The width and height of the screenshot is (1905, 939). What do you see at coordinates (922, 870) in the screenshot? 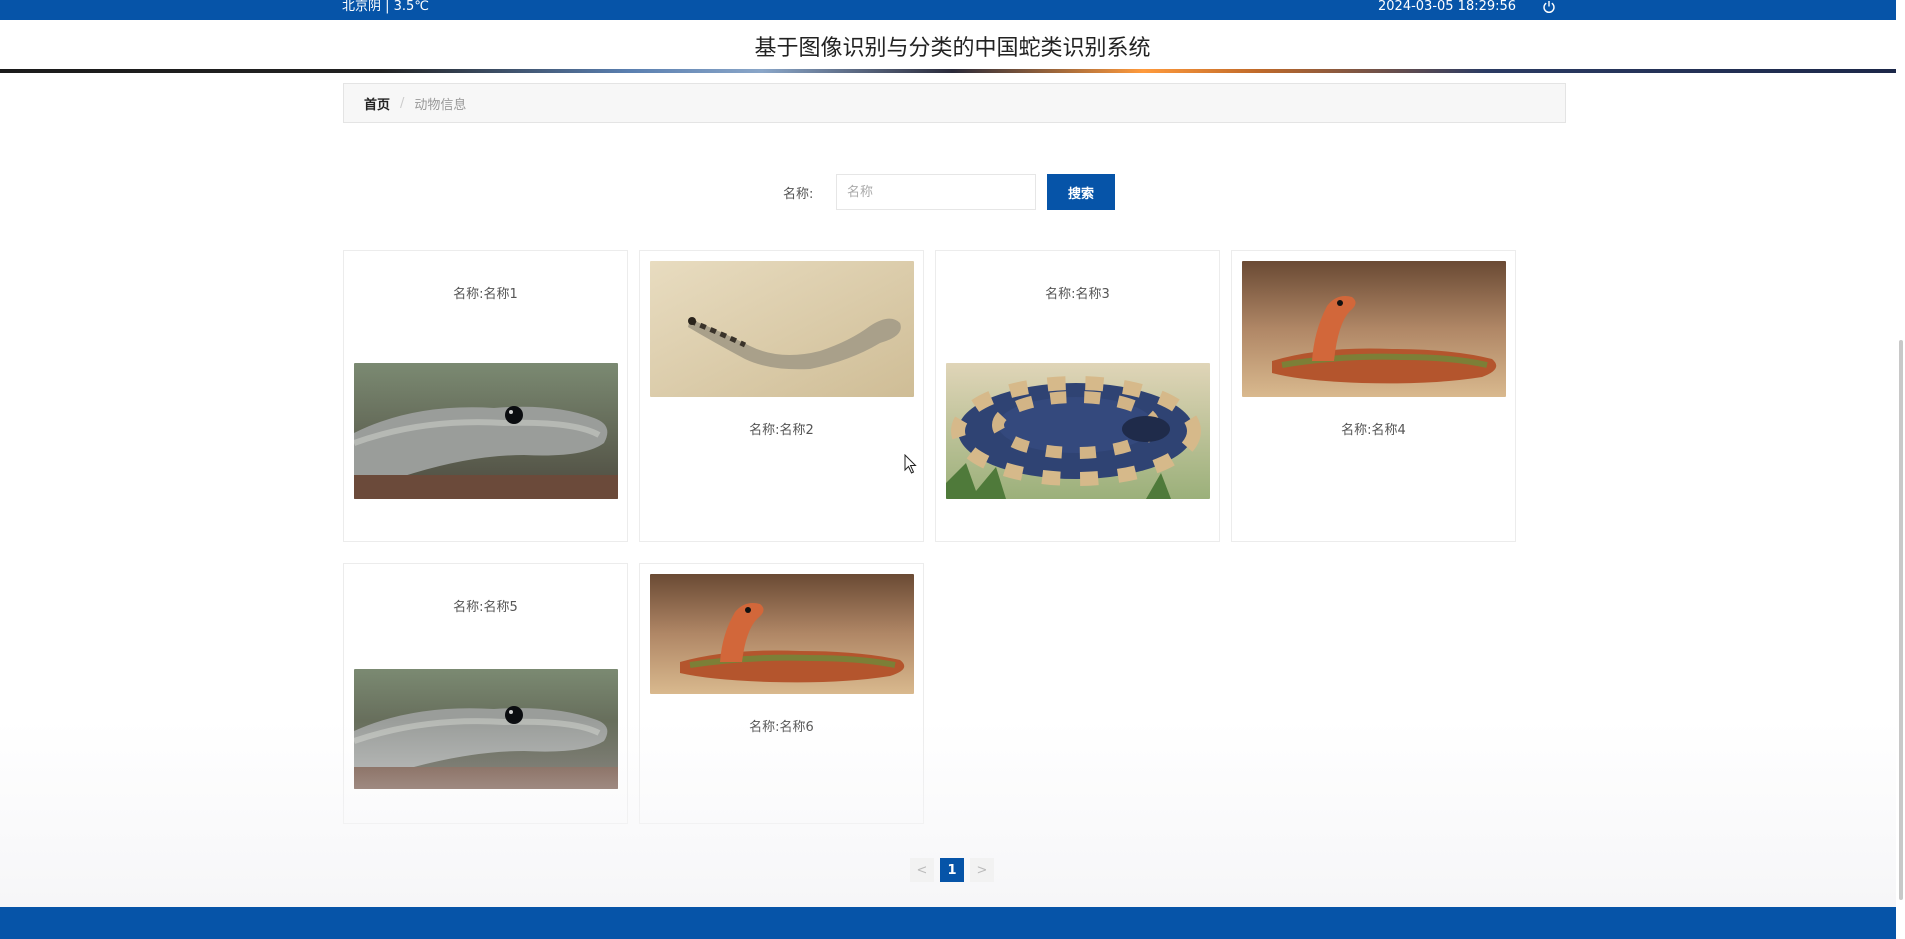
I see `prev-page-button: <` at bounding box center [922, 870].